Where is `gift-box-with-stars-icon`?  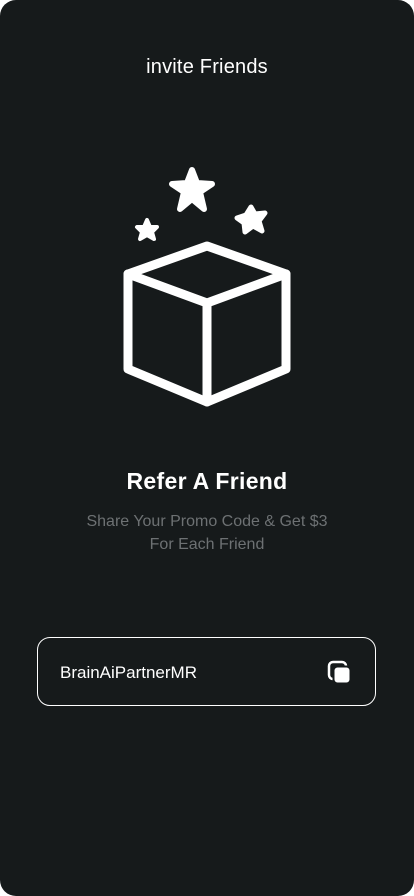 gift-box-with-stars-icon is located at coordinates (207, 287).